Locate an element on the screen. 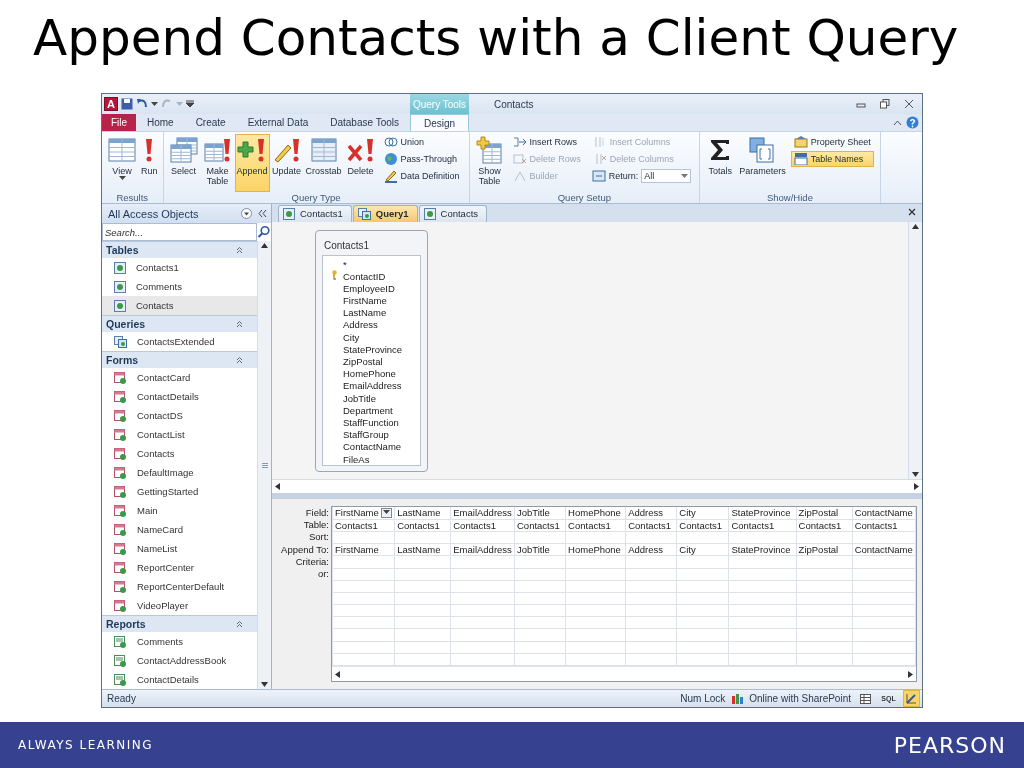  ribbon-button: Totals is located at coordinates (720, 163).